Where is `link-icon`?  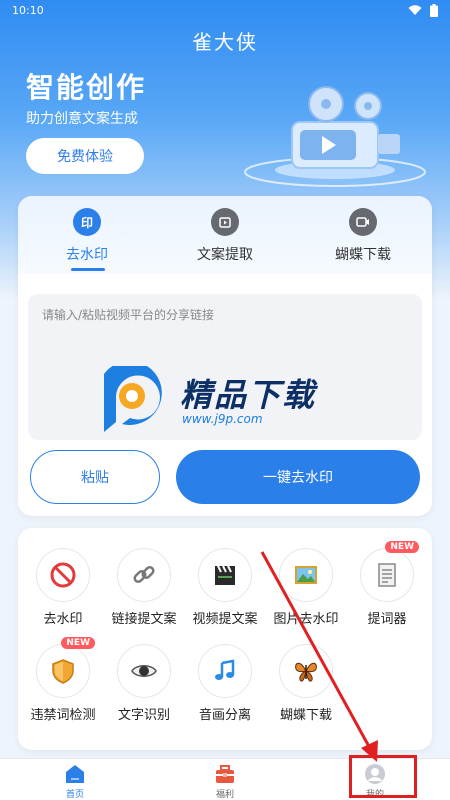
link-icon is located at coordinates (144, 575).